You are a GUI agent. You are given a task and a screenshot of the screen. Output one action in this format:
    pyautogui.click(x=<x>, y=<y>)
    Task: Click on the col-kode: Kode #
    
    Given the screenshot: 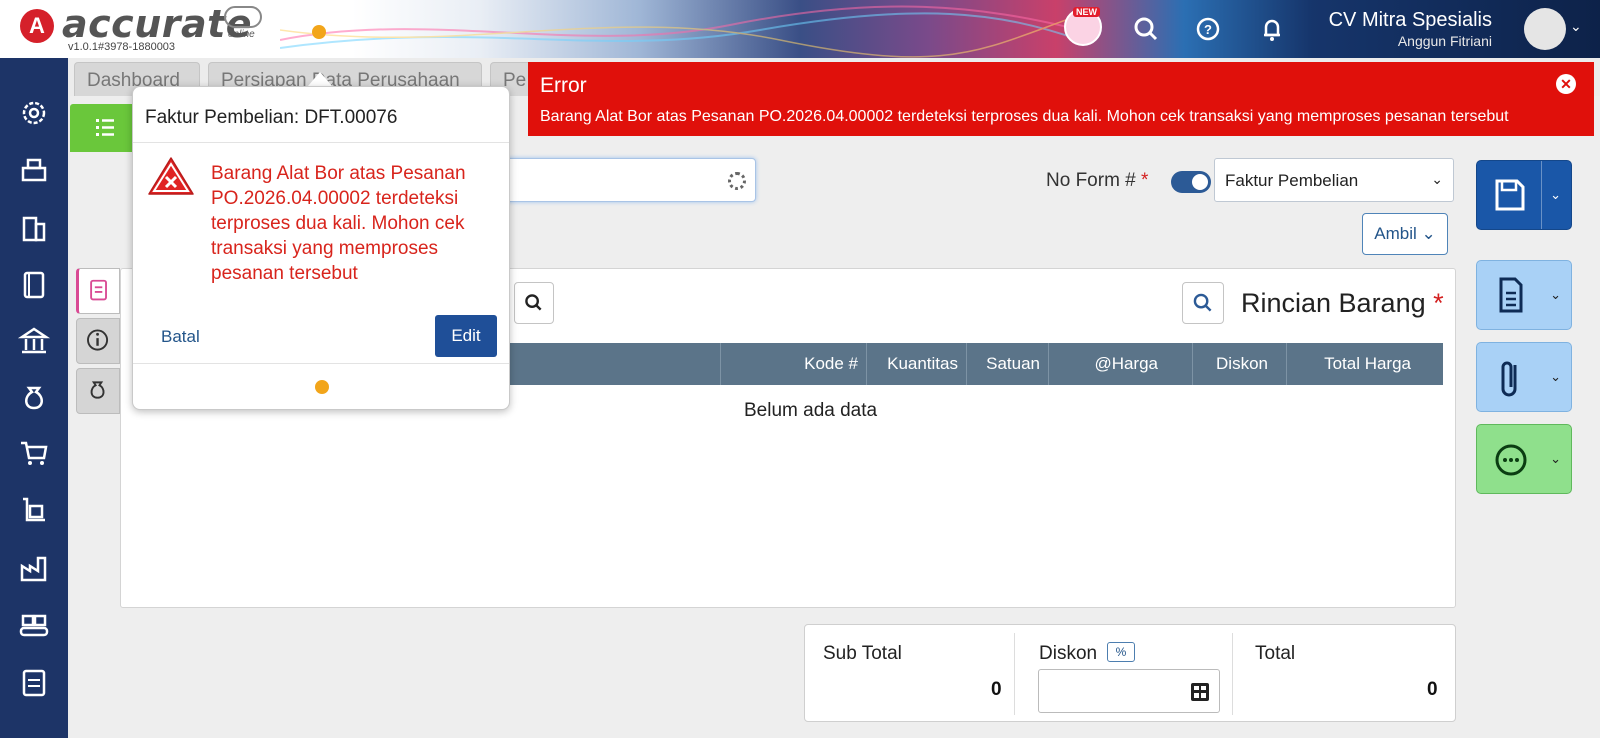 What is the action you would take?
    pyautogui.click(x=793, y=364)
    